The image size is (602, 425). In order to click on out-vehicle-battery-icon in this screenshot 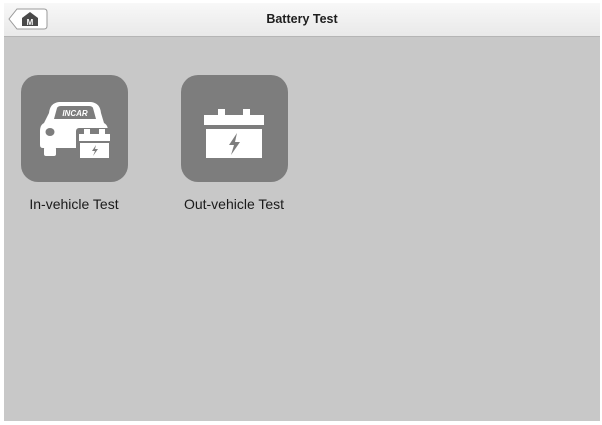, I will do `click(234, 128)`.